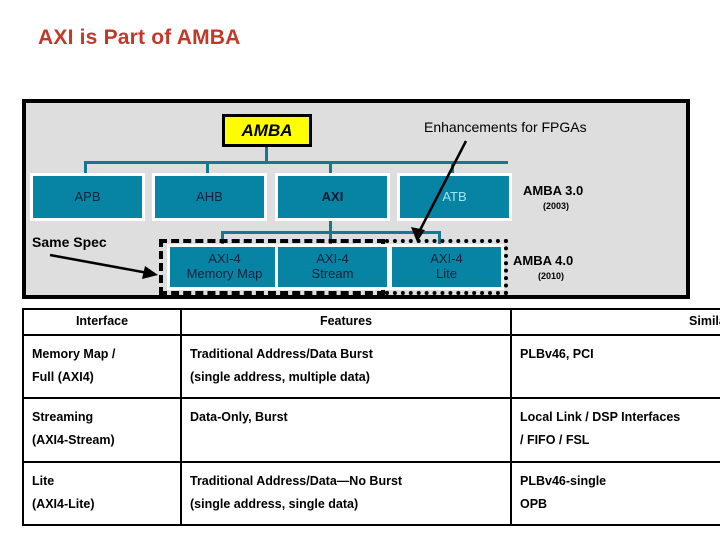  I want to click on cell-features: Data-Only, Burst, so click(346, 430).